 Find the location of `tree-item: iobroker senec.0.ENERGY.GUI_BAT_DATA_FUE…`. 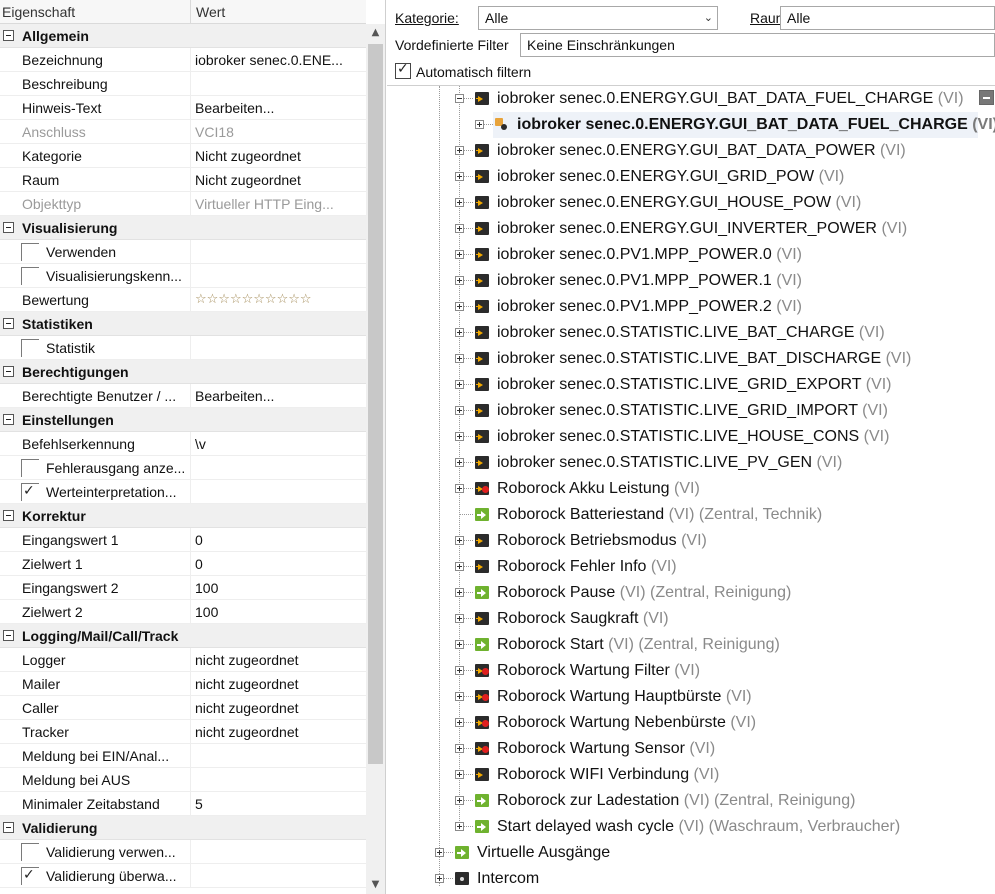

tree-item: iobroker senec.0.ENERGY.GUI_BAT_DATA_FUE… is located at coordinates (744, 125).